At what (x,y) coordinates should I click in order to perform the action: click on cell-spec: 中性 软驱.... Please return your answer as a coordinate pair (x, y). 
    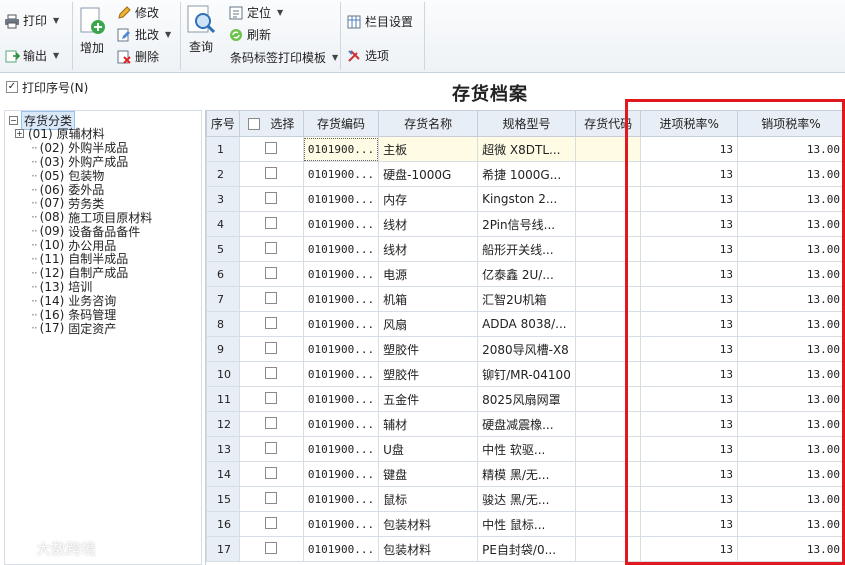
    Looking at the image, I should click on (526, 449).